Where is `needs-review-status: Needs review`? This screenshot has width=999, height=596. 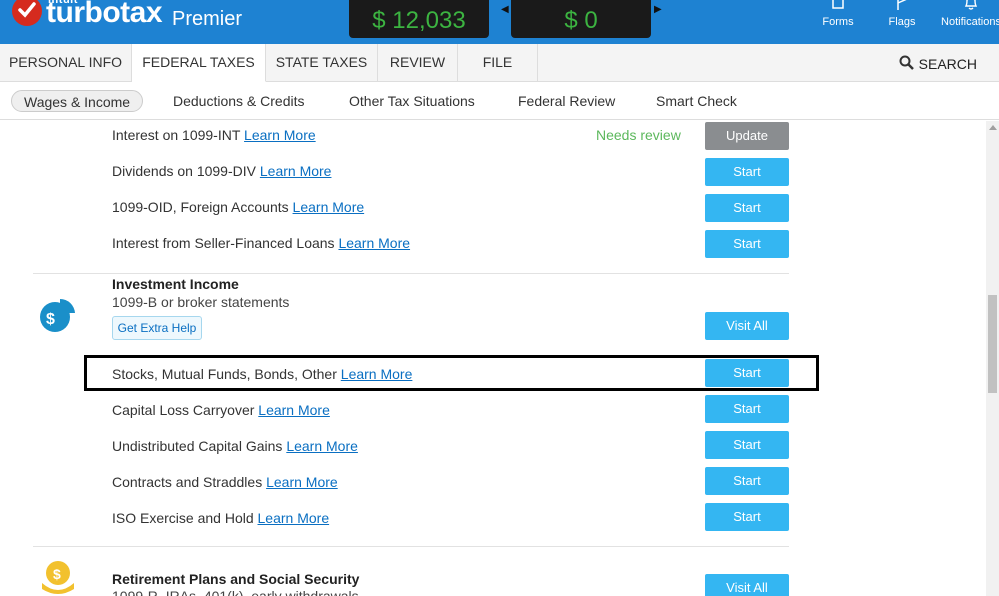 needs-review-status: Needs review is located at coordinates (638, 135).